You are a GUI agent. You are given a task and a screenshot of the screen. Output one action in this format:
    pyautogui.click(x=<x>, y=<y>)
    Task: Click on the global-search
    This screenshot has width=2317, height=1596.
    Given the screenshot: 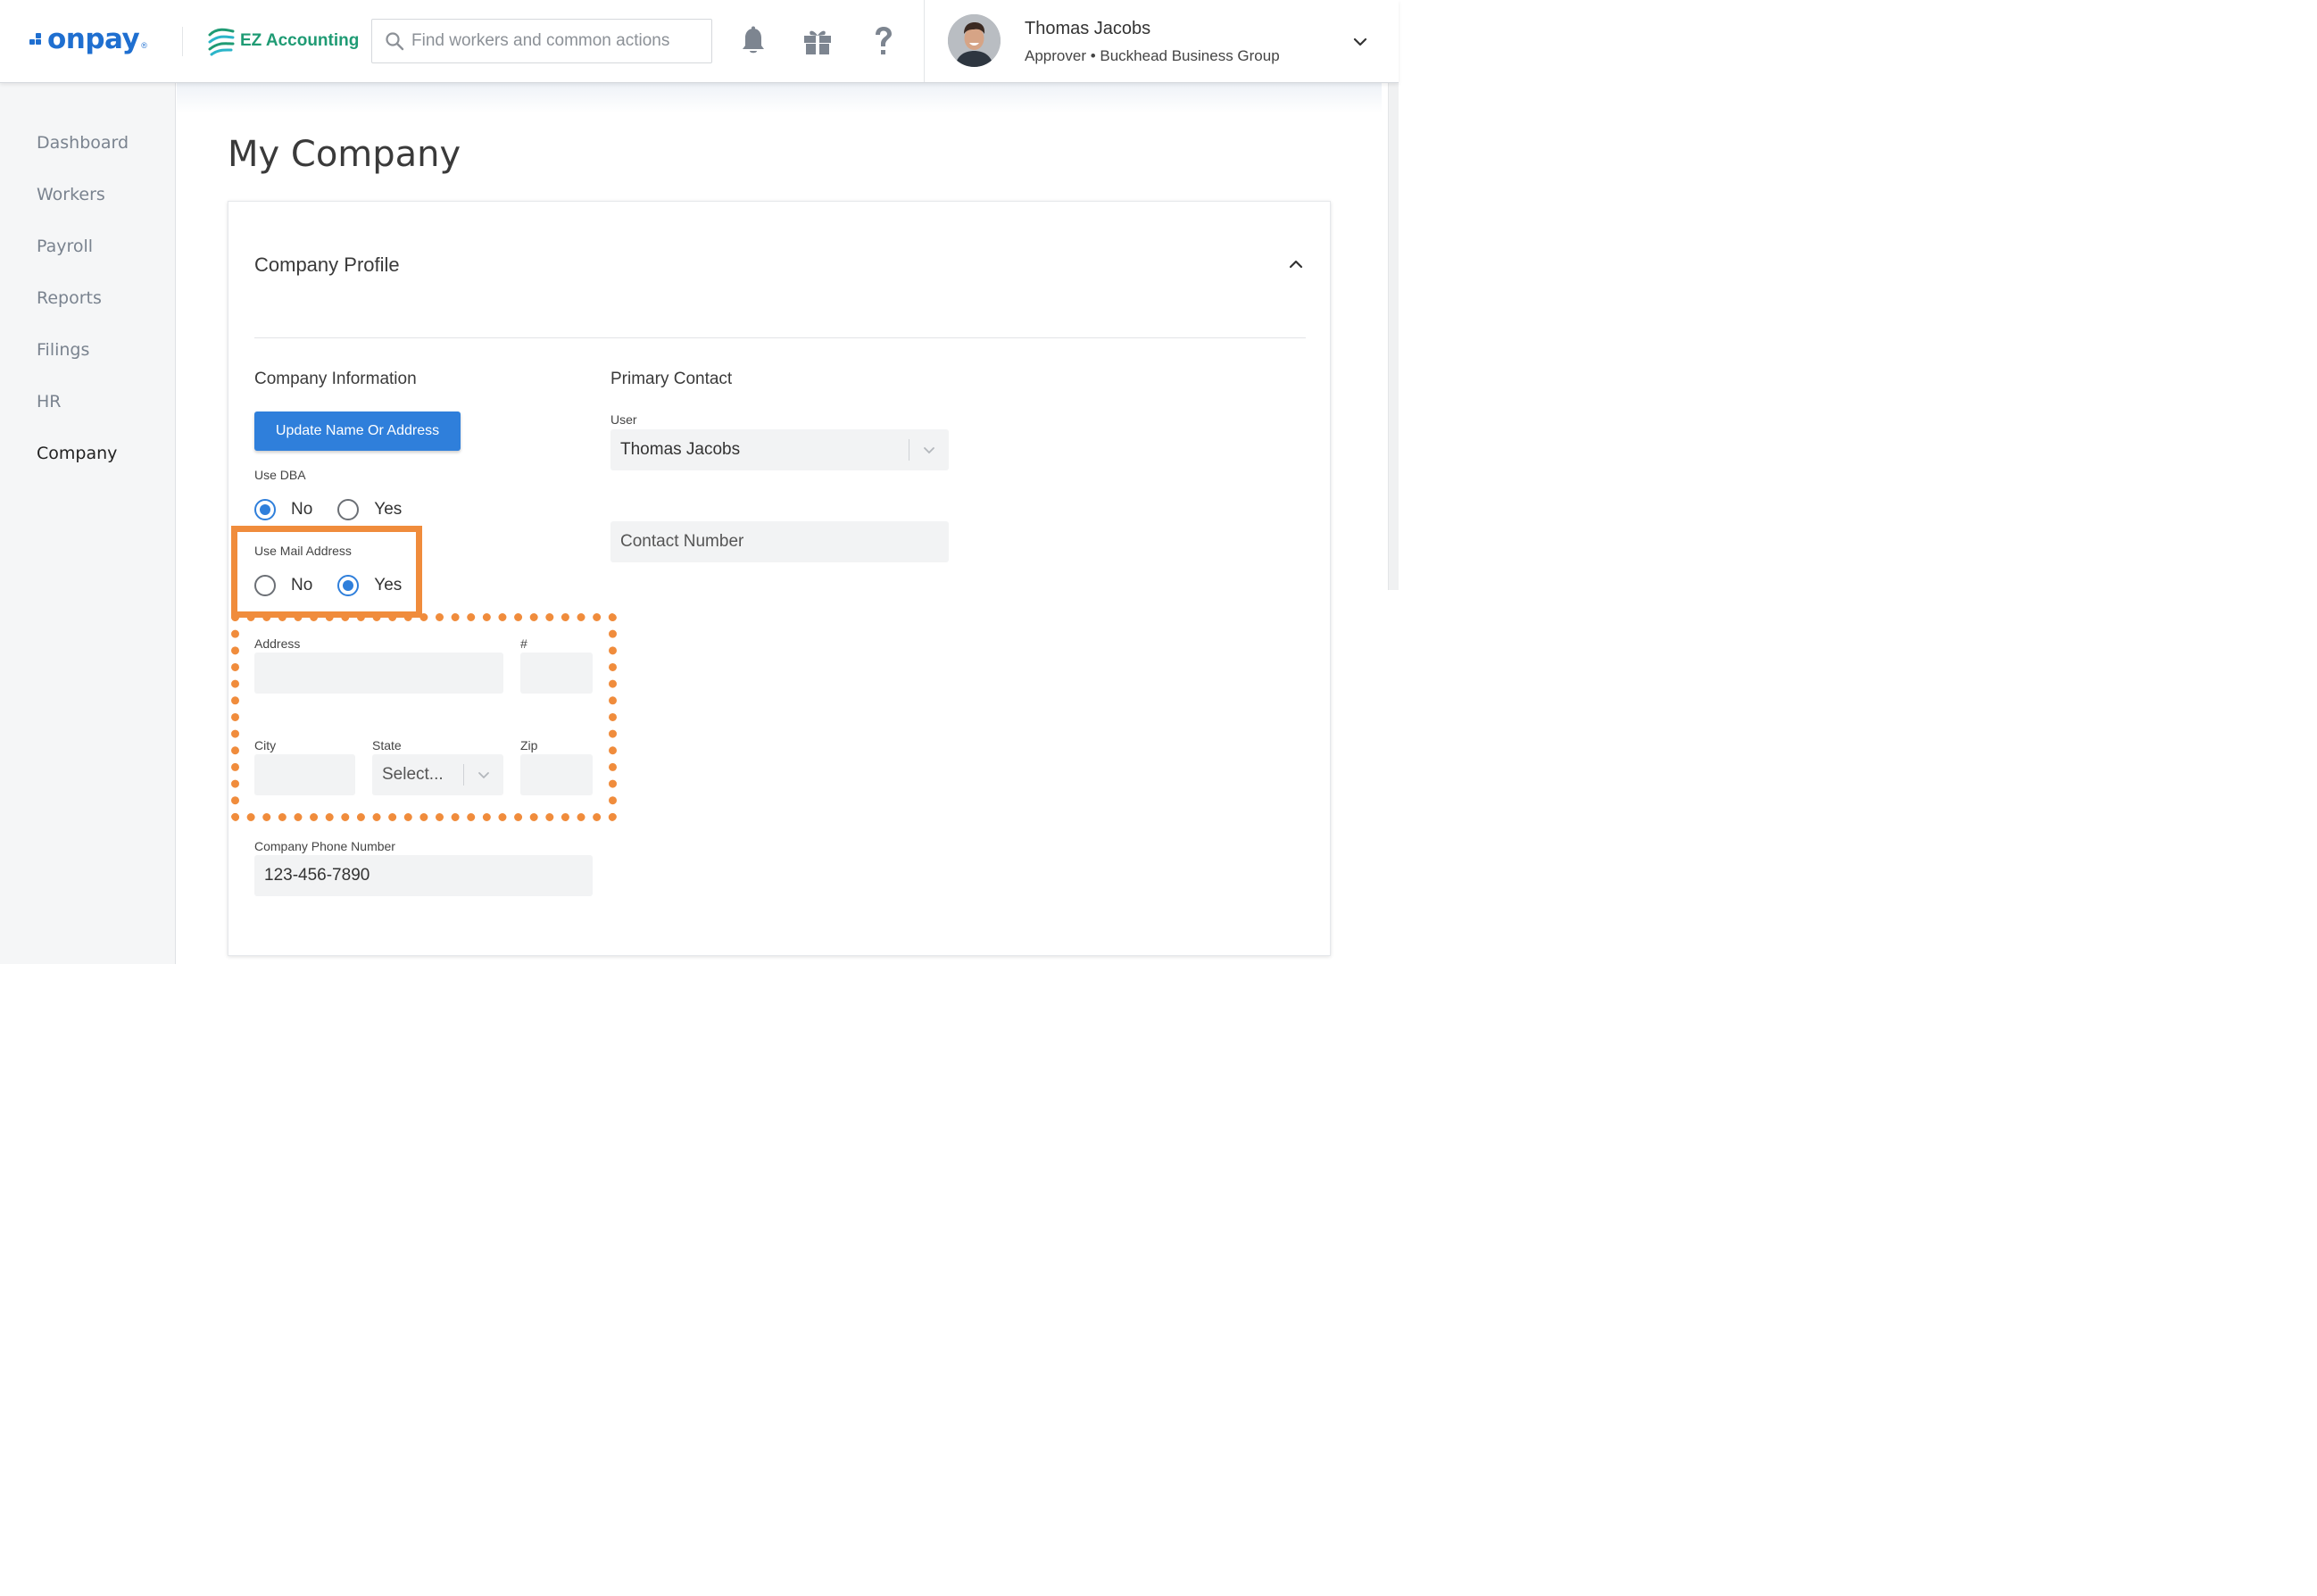 What is the action you would take?
    pyautogui.click(x=541, y=41)
    